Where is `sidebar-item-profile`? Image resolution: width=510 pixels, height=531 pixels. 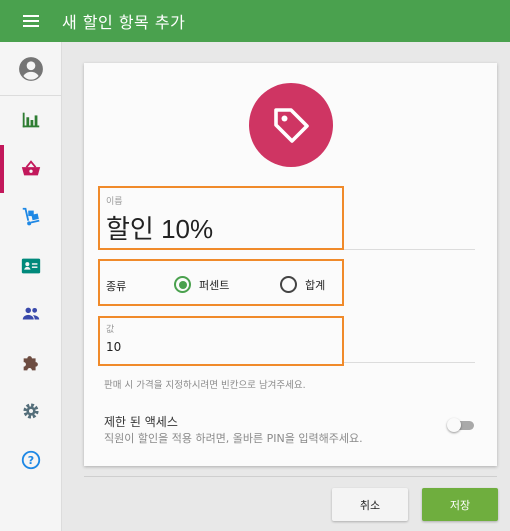
sidebar-item-profile is located at coordinates (30, 69).